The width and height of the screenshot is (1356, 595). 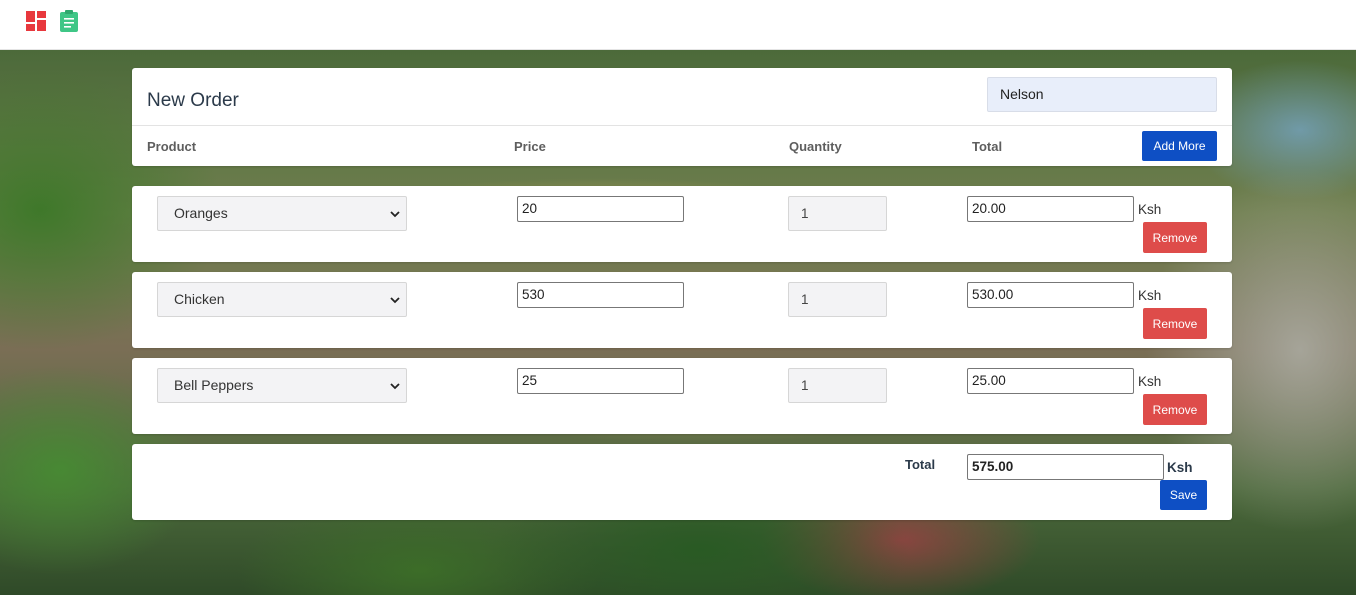 What do you see at coordinates (600, 209) in the screenshot?
I see `price-input: 20` at bounding box center [600, 209].